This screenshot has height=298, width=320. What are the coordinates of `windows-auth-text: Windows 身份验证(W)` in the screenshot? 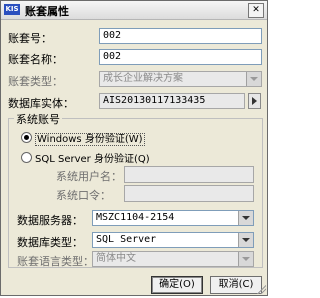 It's located at (90, 139).